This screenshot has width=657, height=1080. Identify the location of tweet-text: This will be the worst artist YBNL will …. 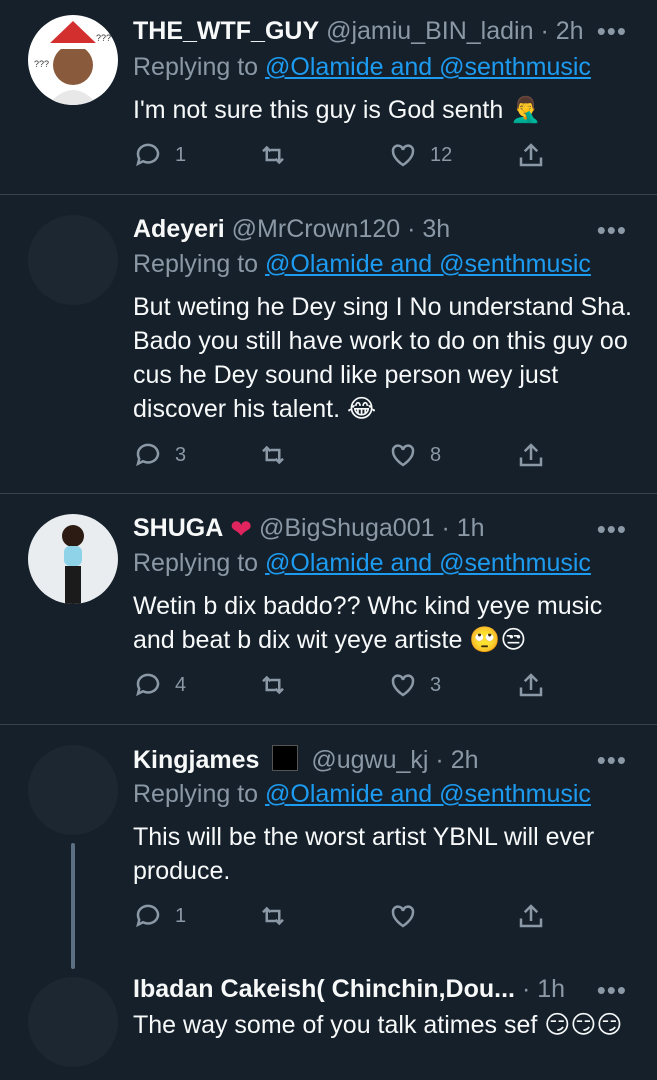
(364, 854).